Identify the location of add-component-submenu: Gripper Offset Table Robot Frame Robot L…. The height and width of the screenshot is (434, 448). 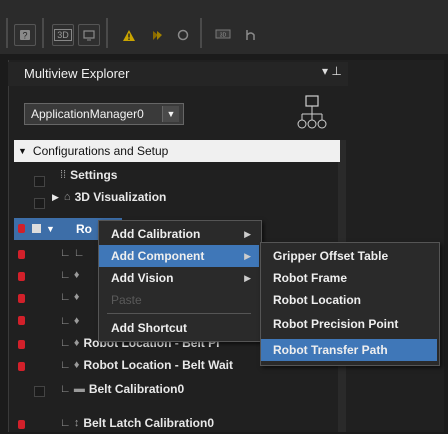
(350, 304).